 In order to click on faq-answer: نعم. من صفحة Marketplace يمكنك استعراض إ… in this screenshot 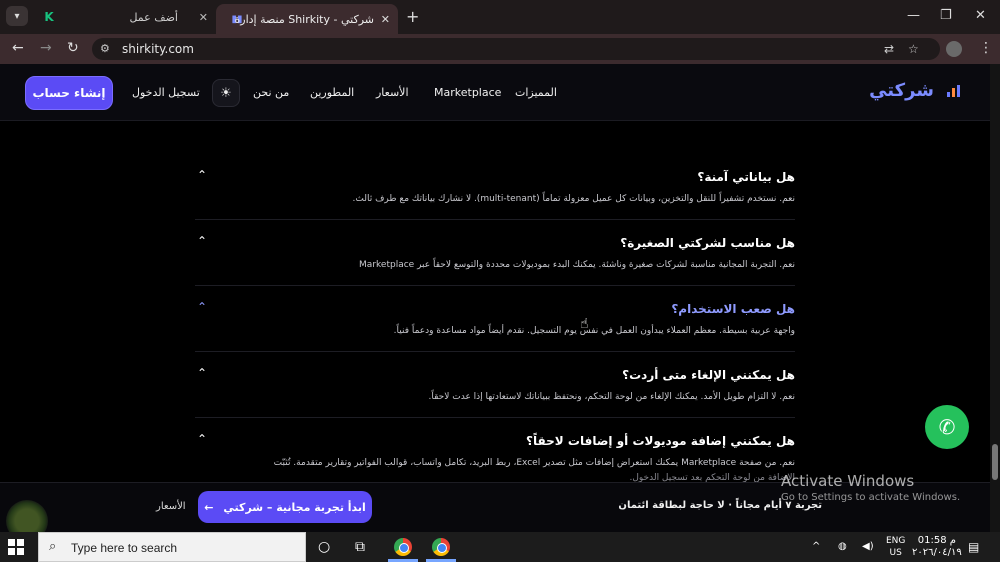, I will do `click(534, 463)`.